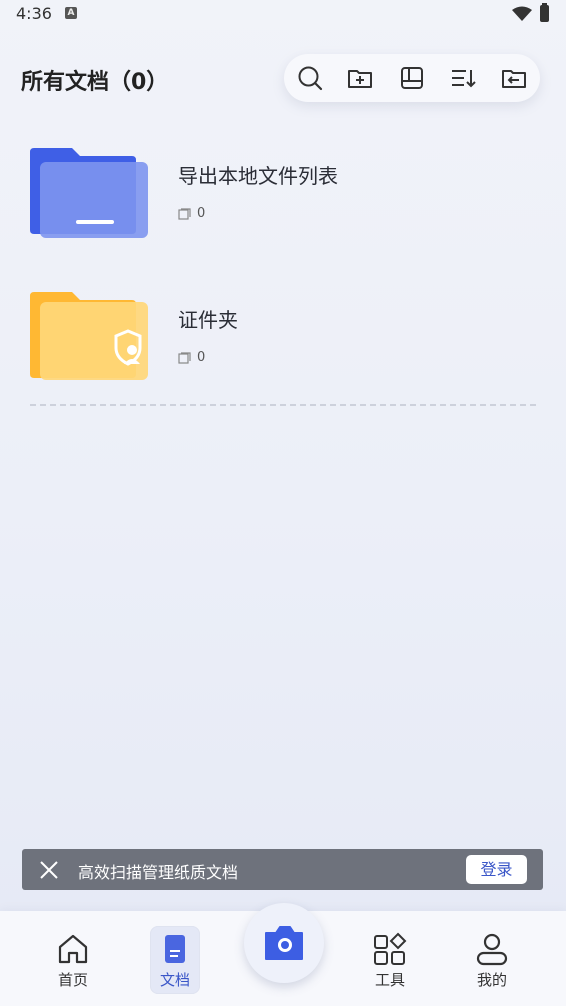  Describe the element at coordinates (283, 15) in the screenshot. I see `status-bar: 4:36 A` at that location.